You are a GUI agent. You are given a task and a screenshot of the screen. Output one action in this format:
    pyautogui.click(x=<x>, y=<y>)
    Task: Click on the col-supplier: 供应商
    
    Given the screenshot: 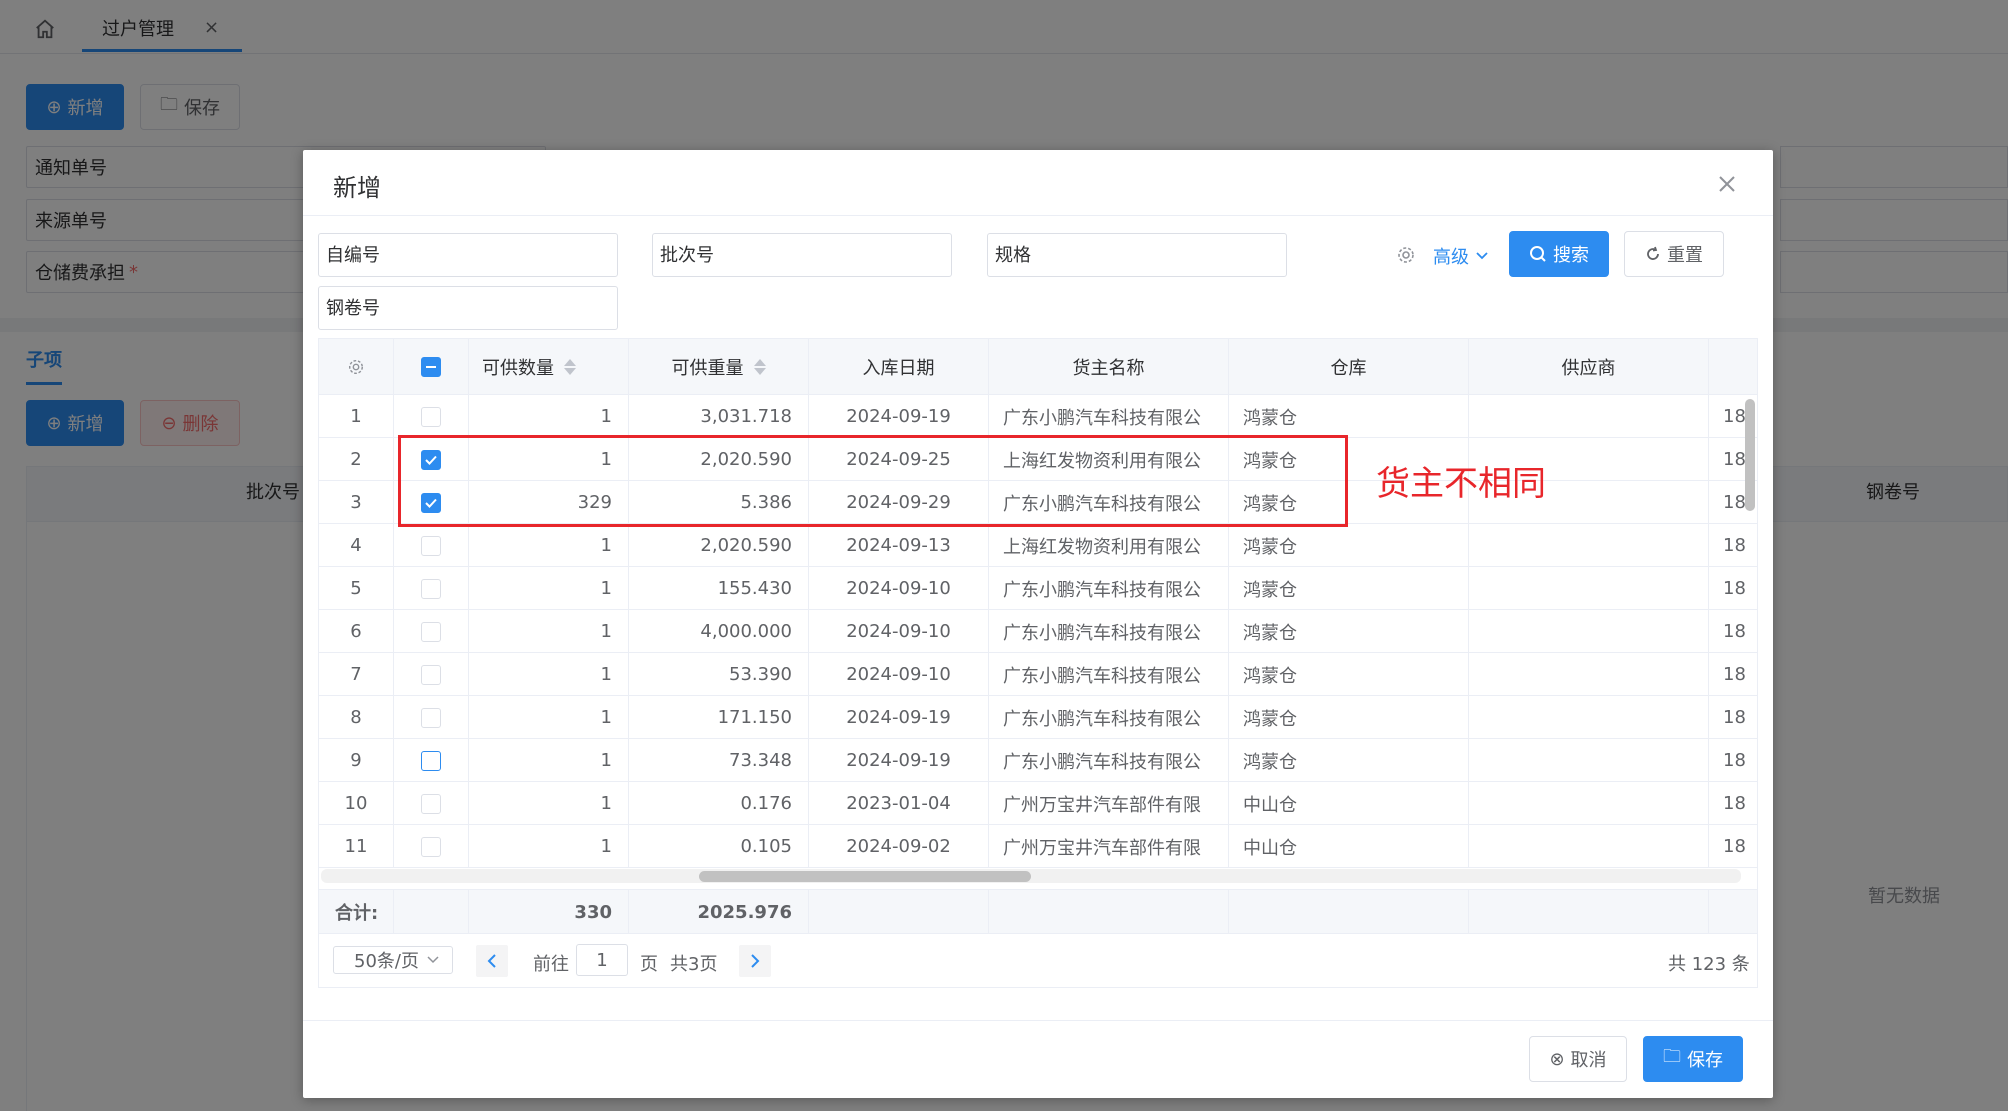 What is the action you would take?
    pyautogui.click(x=1589, y=367)
    